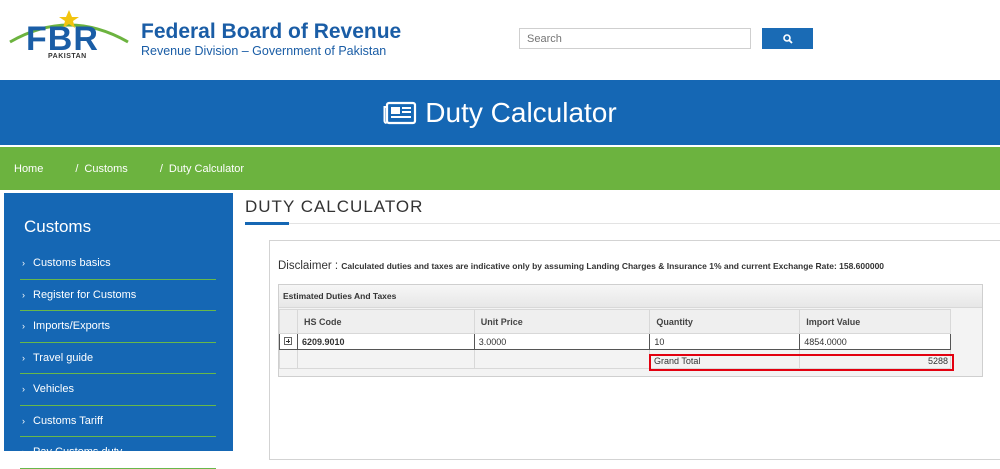 This screenshot has width=1000, height=469. Describe the element at coordinates (562, 321) in the screenshot. I see `column-header-unit-price: Unit Price` at that location.